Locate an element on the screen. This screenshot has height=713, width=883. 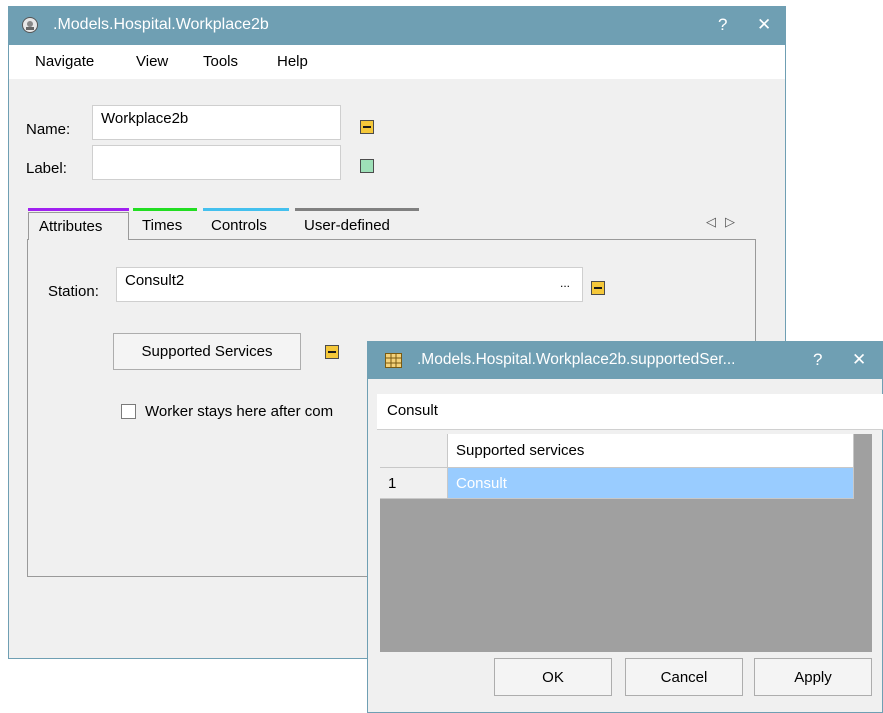
station-value: Consult2 is located at coordinates (155, 280).